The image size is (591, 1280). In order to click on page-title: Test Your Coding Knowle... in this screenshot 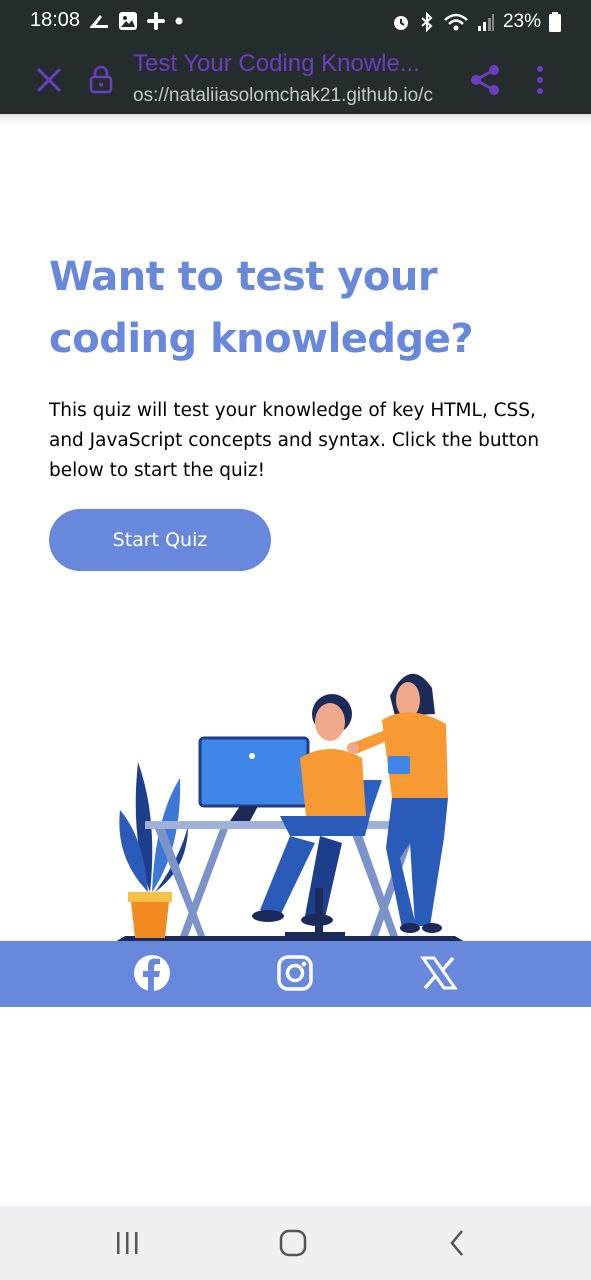, I will do `click(290, 64)`.